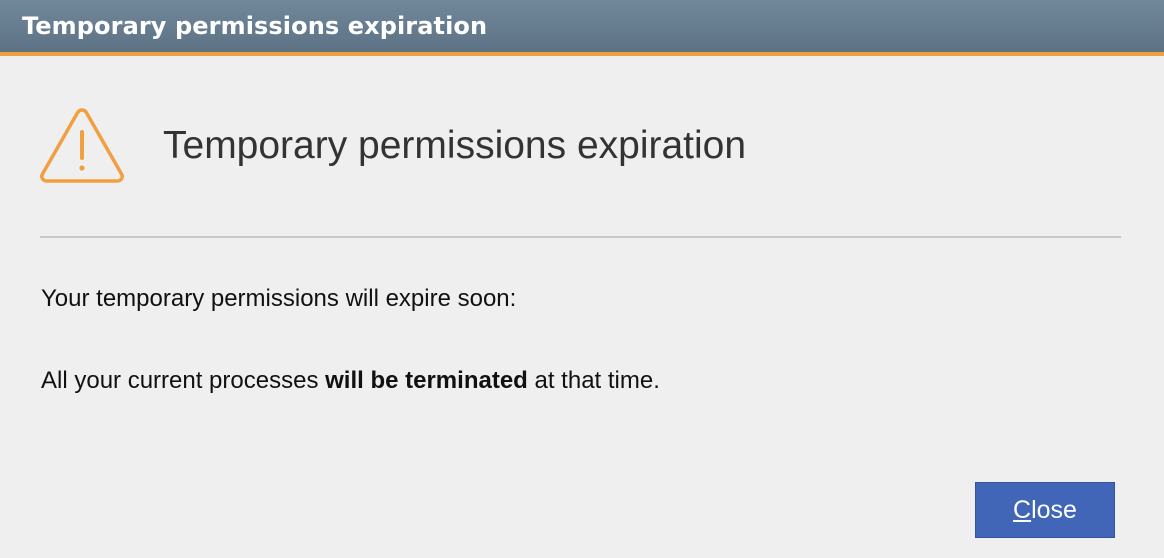 Image resolution: width=1164 pixels, height=558 pixels. I want to click on message-line-2-end: at that time., so click(593, 380).